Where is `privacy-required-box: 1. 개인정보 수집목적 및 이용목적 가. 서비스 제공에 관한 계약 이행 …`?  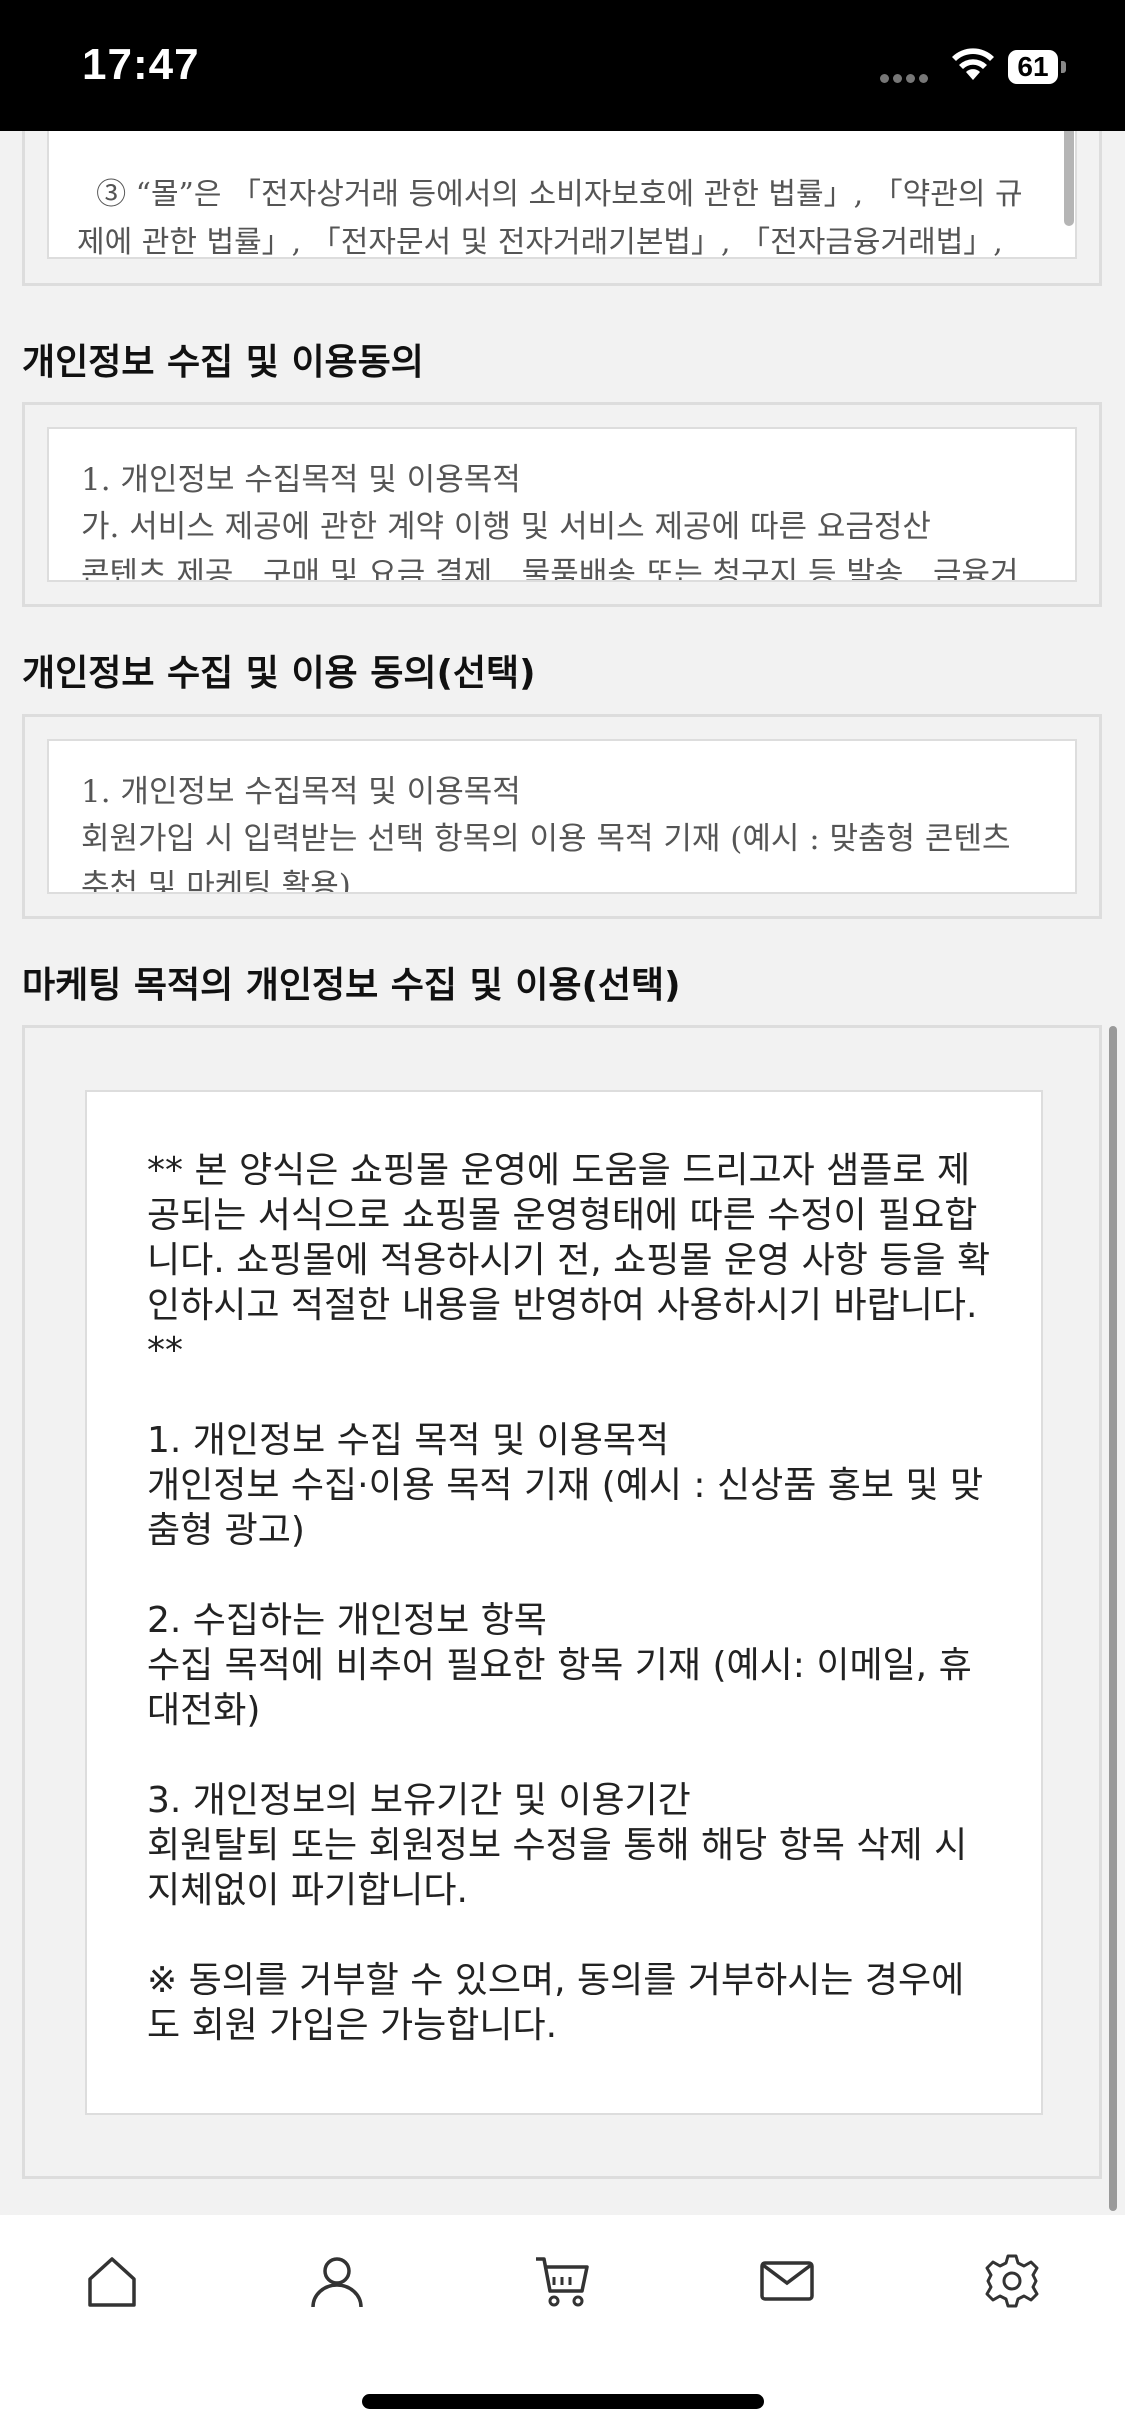
privacy-required-box: 1. 개인정보 수집목적 및 이용목적 가. 서비스 제공에 관한 계약 이행 … is located at coordinates (562, 504).